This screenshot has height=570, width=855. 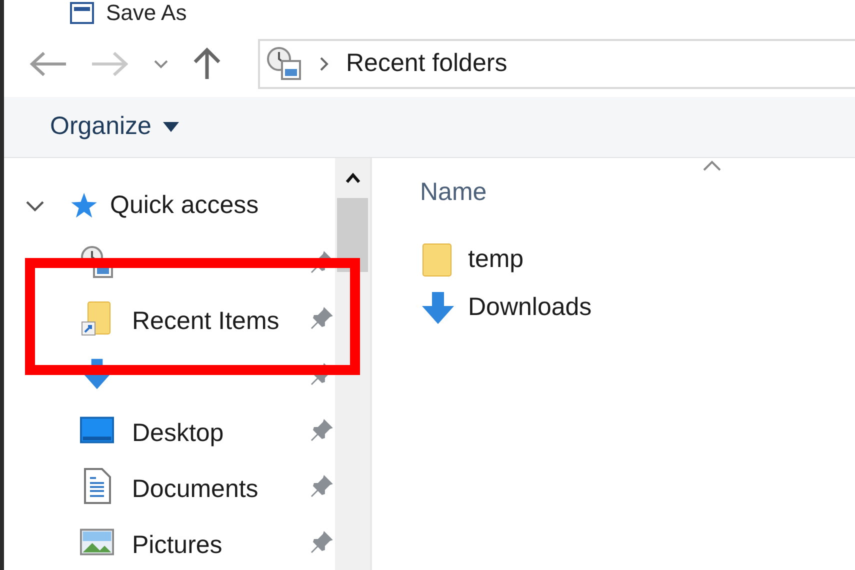 I want to click on caret-down-icon, so click(x=171, y=127).